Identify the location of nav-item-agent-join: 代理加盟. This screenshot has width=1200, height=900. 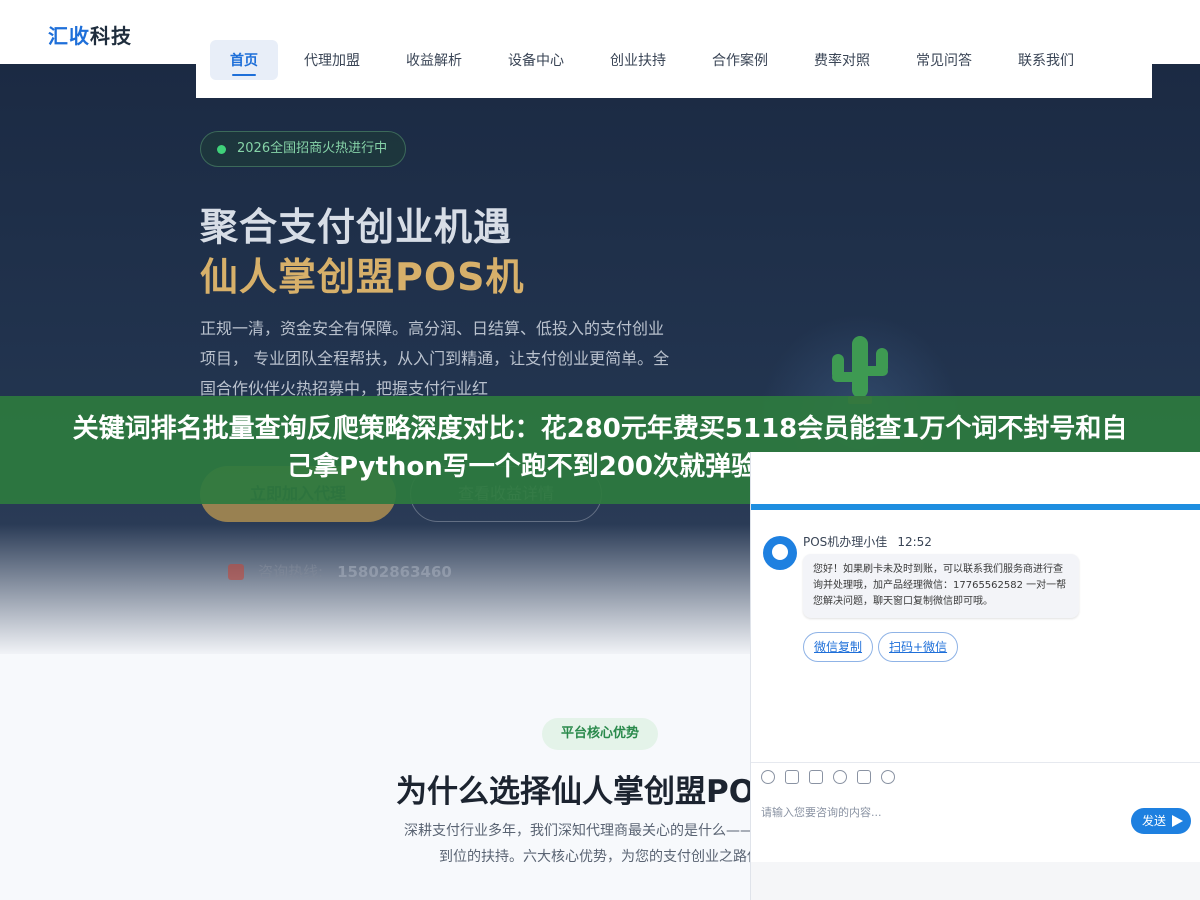
(332, 60).